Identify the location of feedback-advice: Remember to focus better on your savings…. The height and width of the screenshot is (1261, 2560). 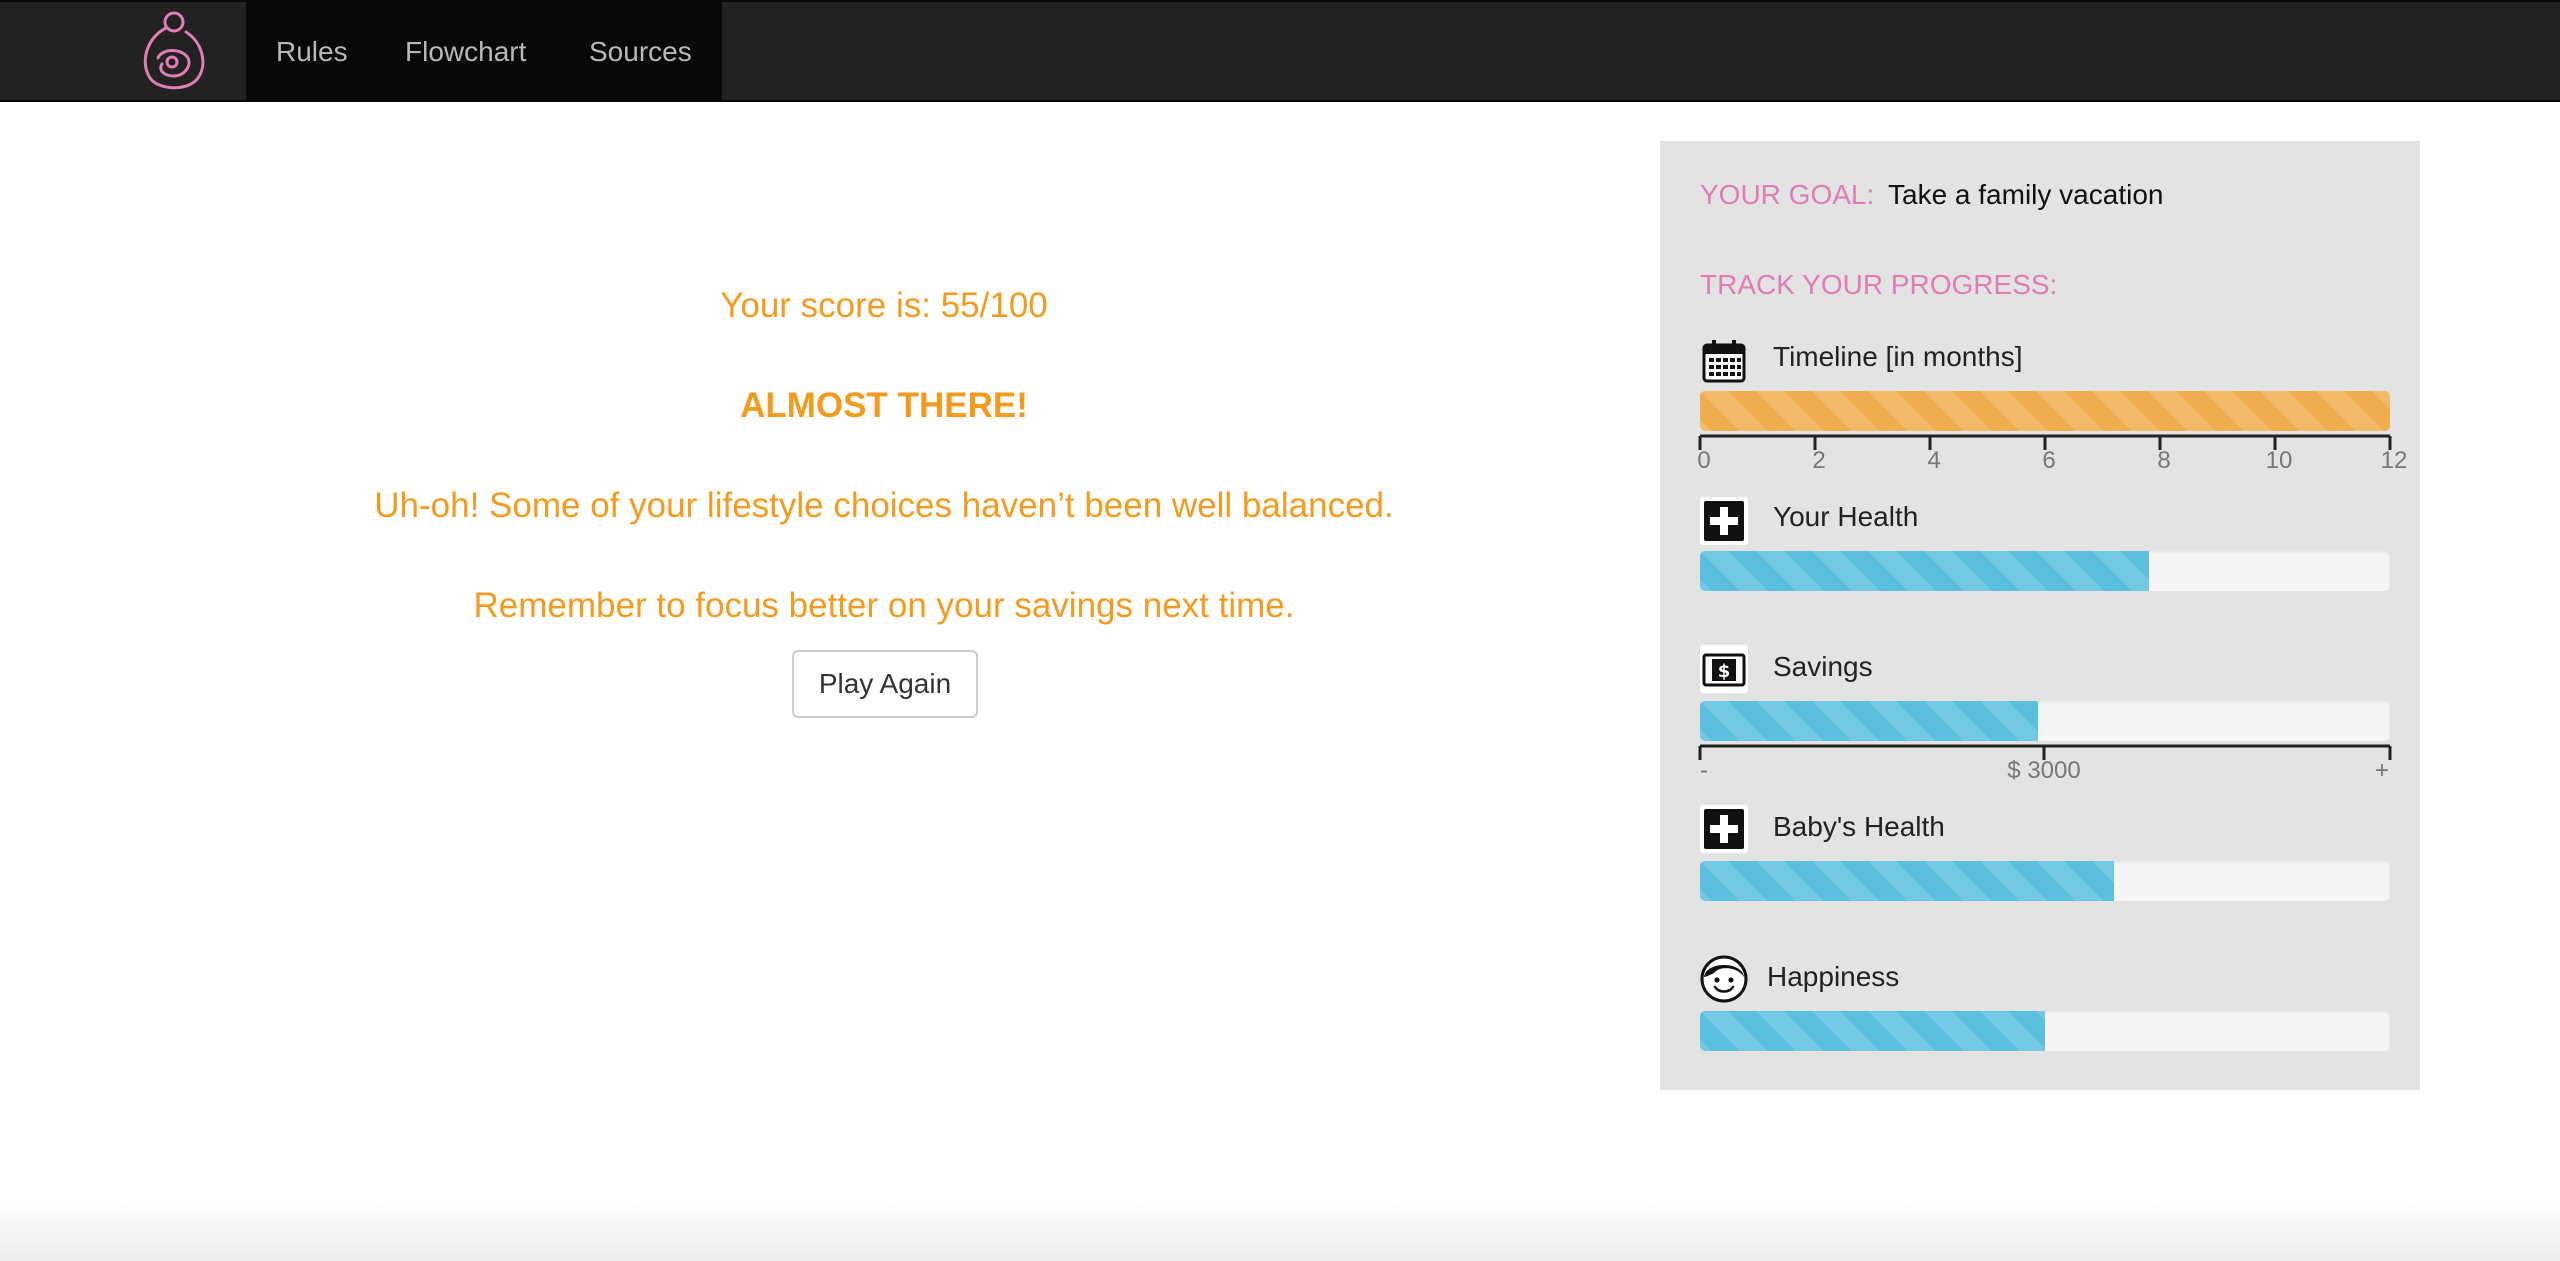
(884, 605).